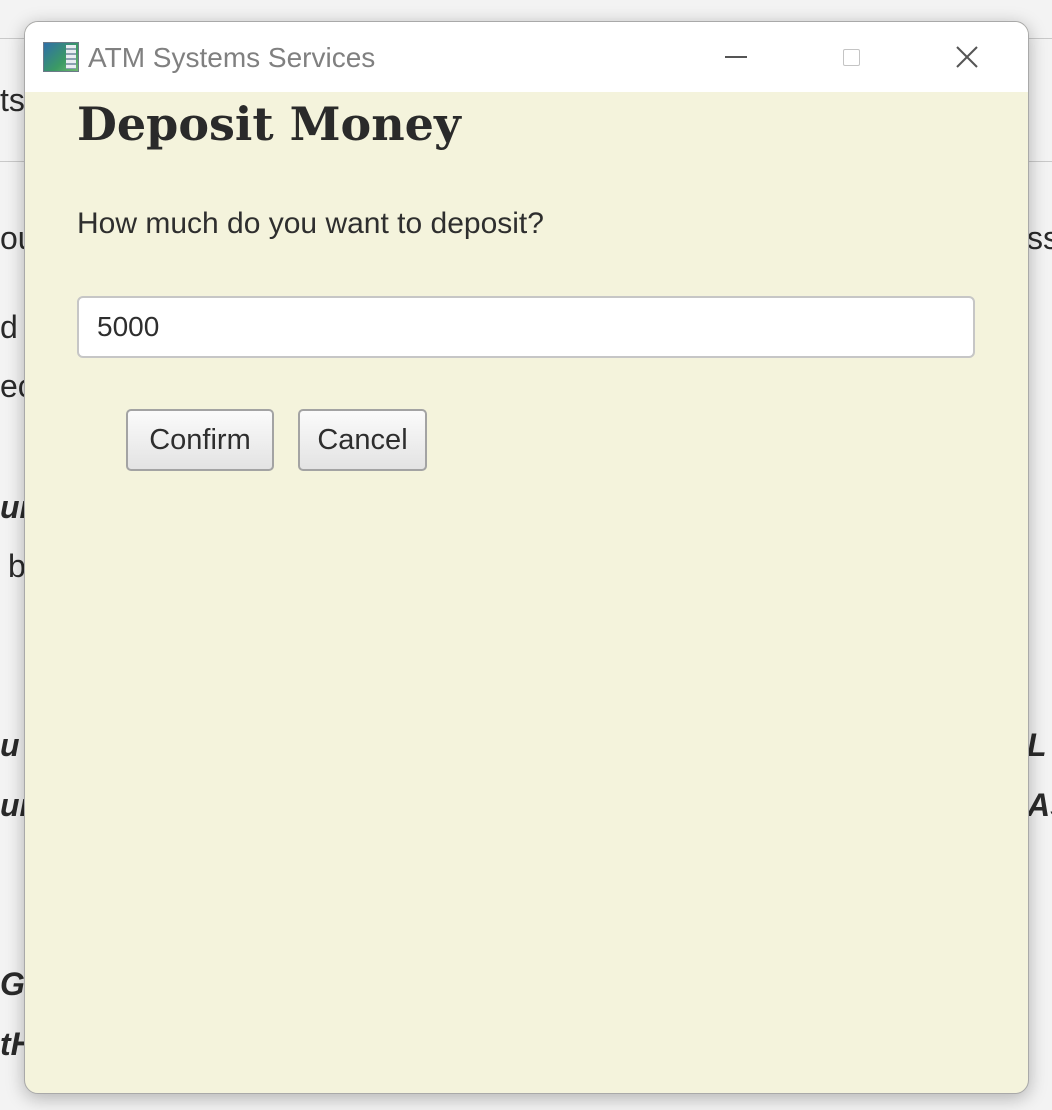 Image resolution: width=1052 pixels, height=1110 pixels. I want to click on deposit-prompt-label: How much do you want to deposit?, so click(310, 223).